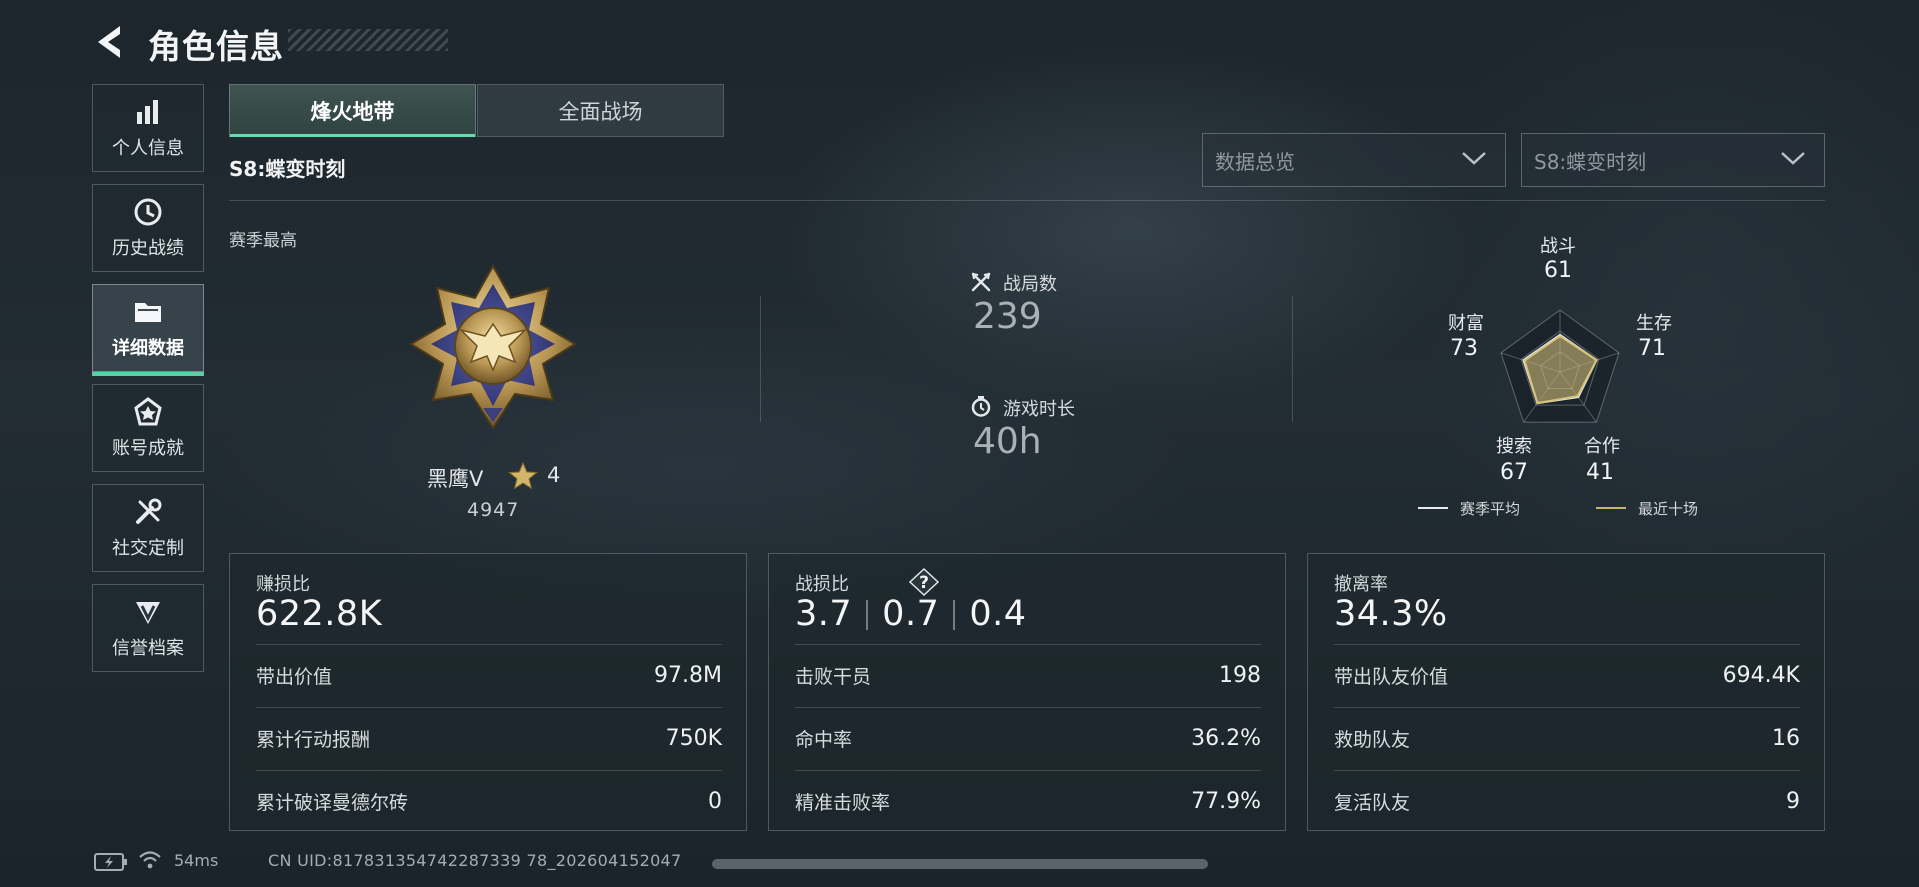 The image size is (1919, 887). Describe the element at coordinates (216, 46) in the screenshot. I see `page-title: 角色信息` at that location.